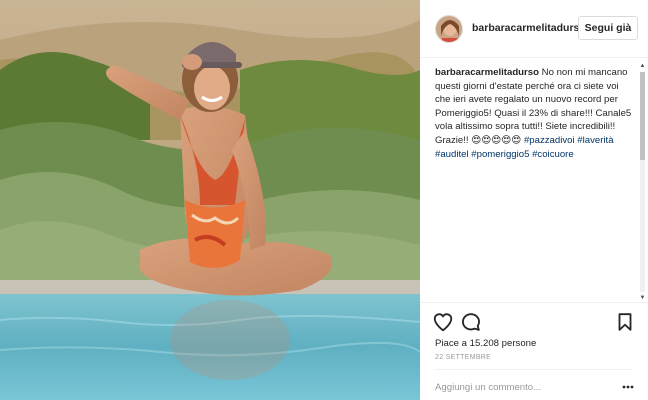 This screenshot has height=400, width=648. What do you see at coordinates (642, 116) in the screenshot?
I see `scrollbar-thumb` at bounding box center [642, 116].